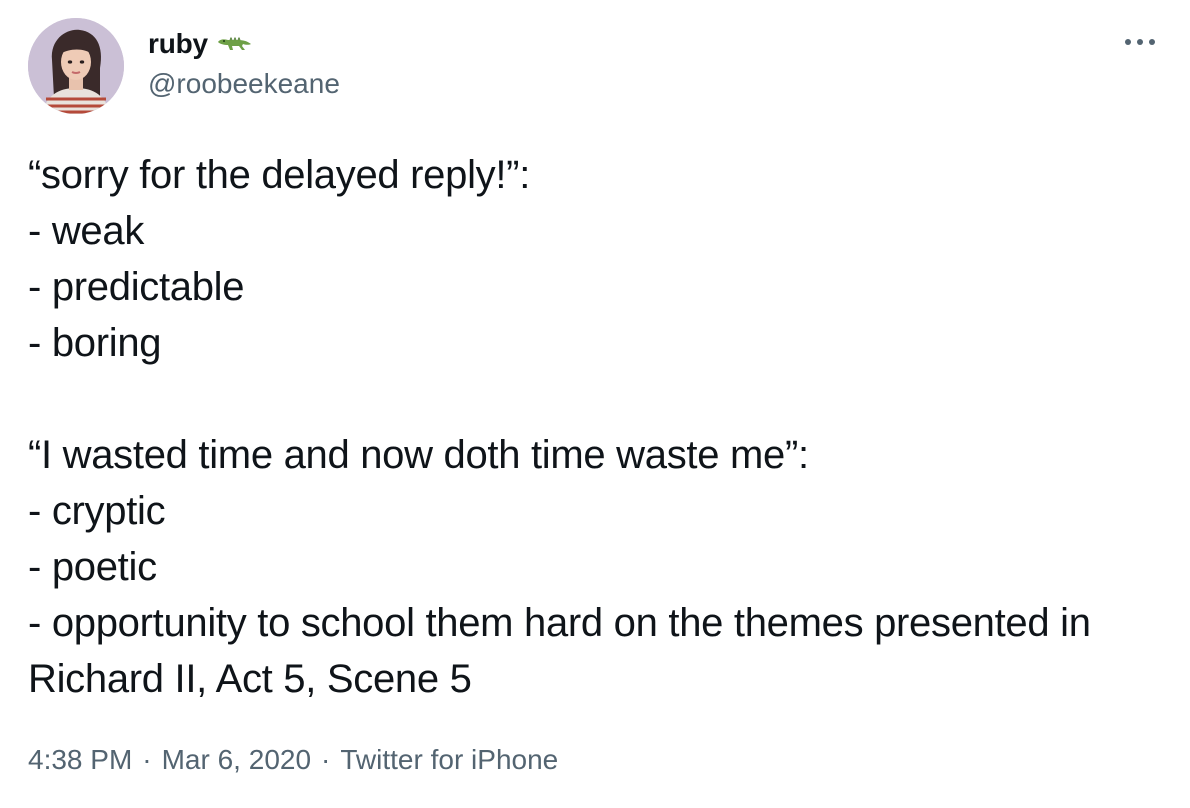  Describe the element at coordinates (178, 44) in the screenshot. I see `display-name: ruby` at that location.